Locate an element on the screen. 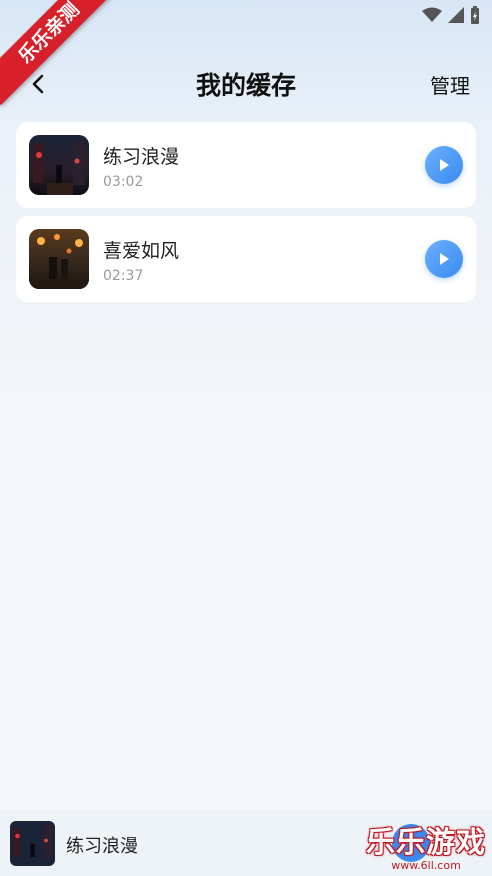  signal-icon is located at coordinates (456, 15).